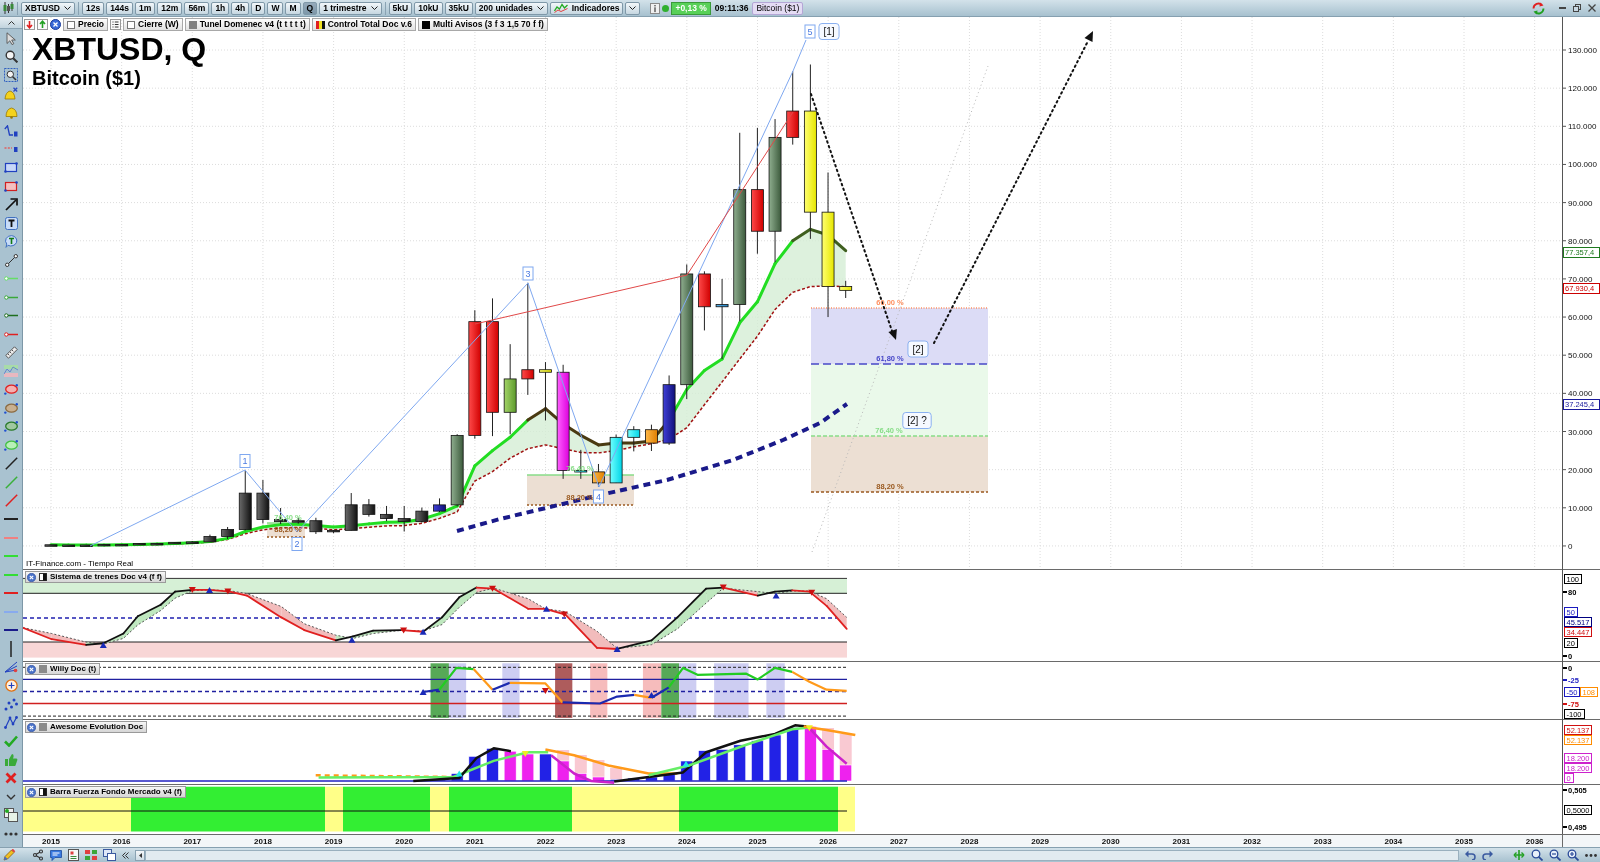  What do you see at coordinates (1252, 841) in the screenshot?
I see `year-label: 2032` at bounding box center [1252, 841].